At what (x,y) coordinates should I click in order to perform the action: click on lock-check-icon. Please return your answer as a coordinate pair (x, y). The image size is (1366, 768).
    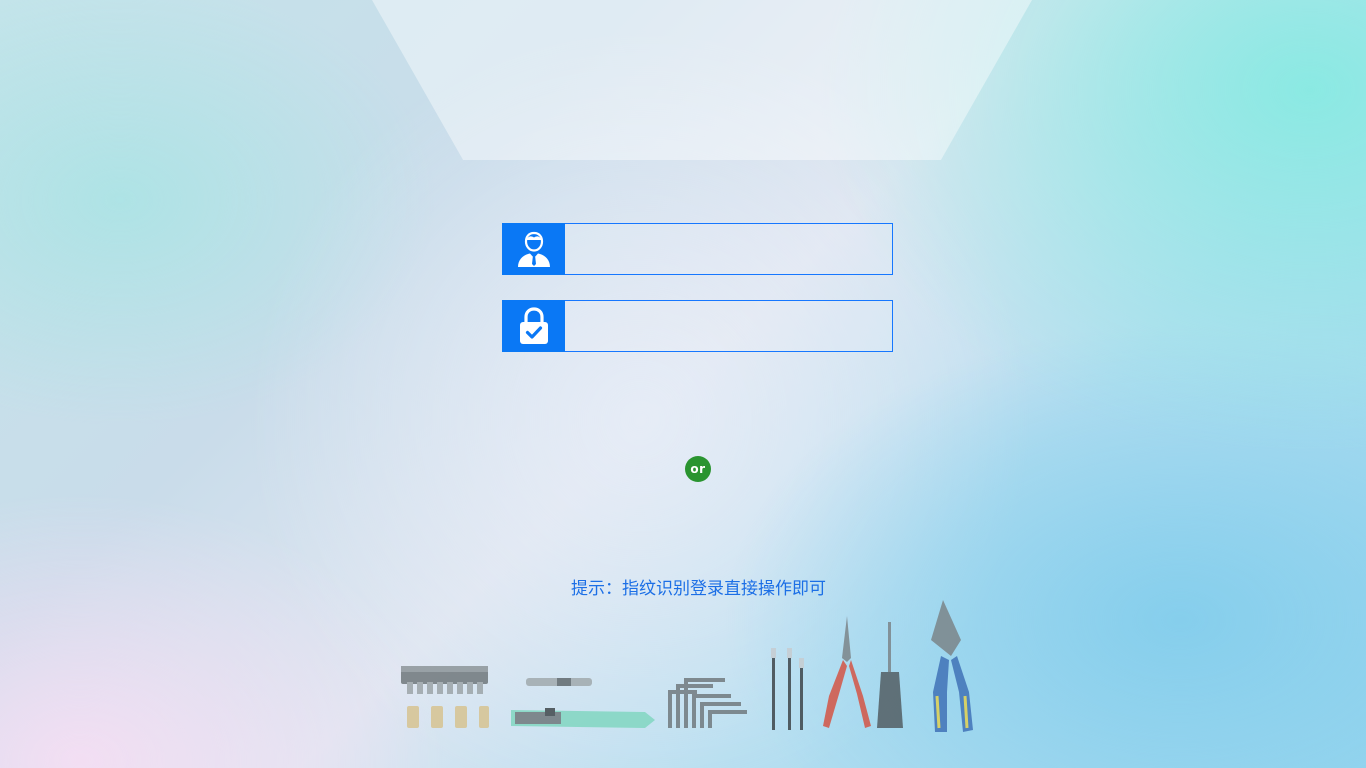
    Looking at the image, I should click on (533, 326).